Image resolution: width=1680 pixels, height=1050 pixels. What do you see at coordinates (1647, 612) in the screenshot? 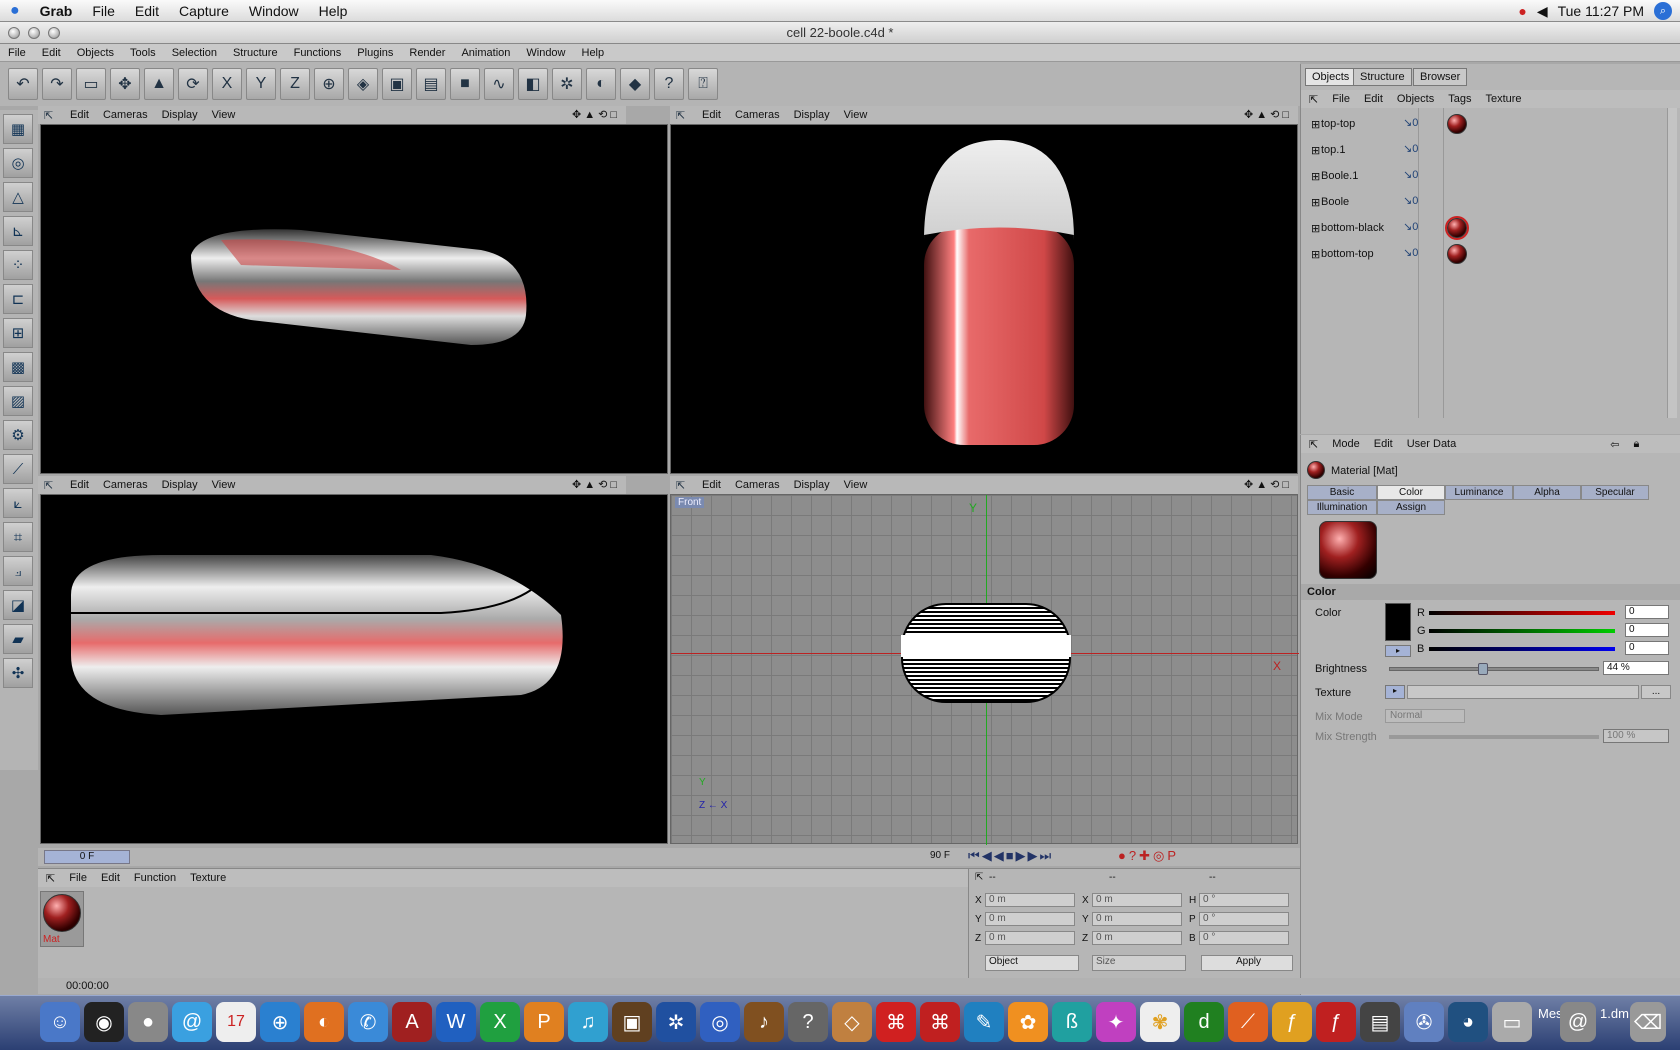
I see `r-input: 0` at bounding box center [1647, 612].